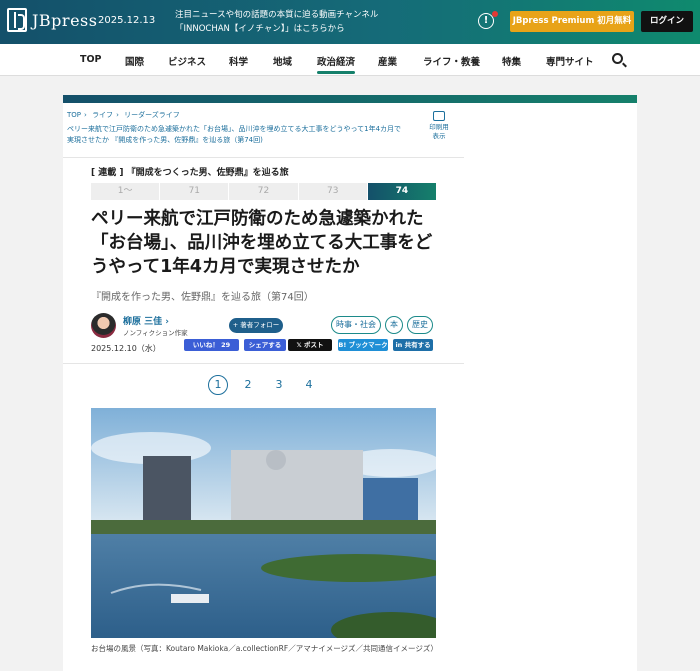  Describe the element at coordinates (394, 325) in the screenshot. I see `tag-books: 本` at that location.